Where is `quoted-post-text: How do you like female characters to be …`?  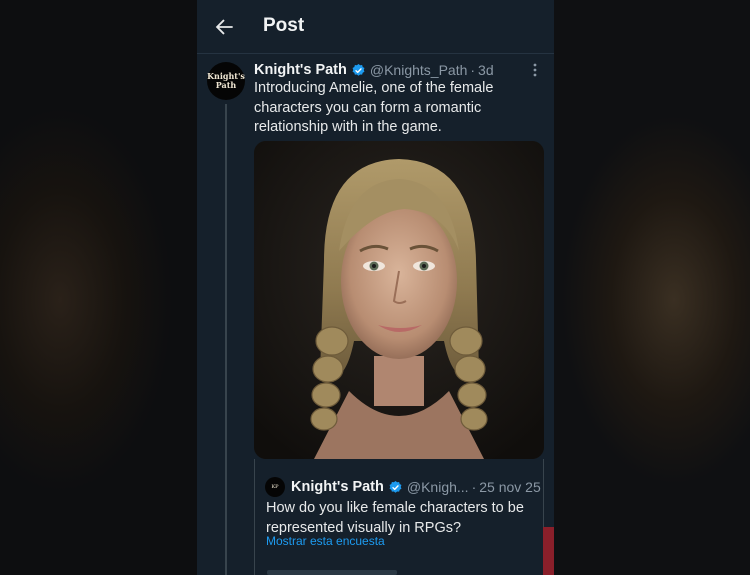
quoted-post-text: How do you like female characters to be … is located at coordinates (395, 518).